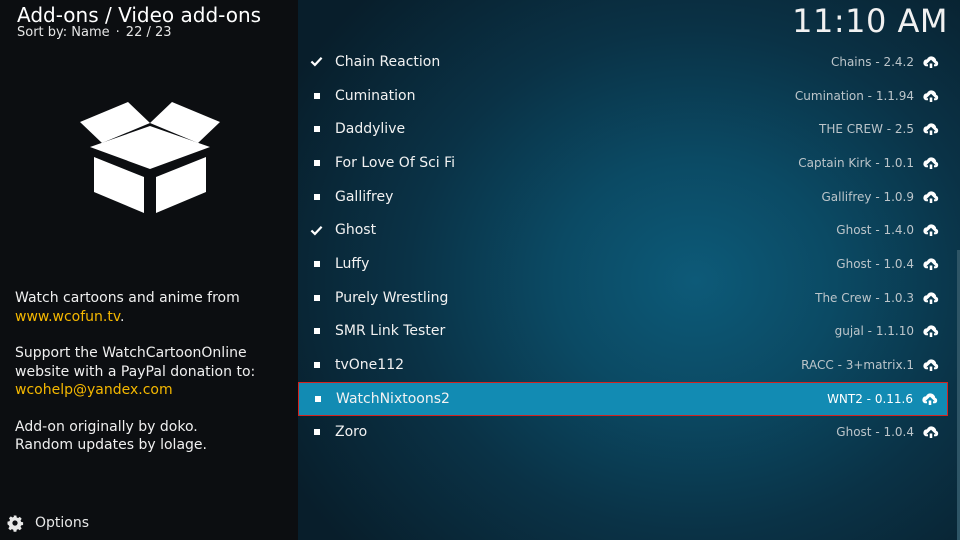 Image resolution: width=960 pixels, height=540 pixels. I want to click on addon-version: Captain Kirk - 1.0.1, so click(856, 162).